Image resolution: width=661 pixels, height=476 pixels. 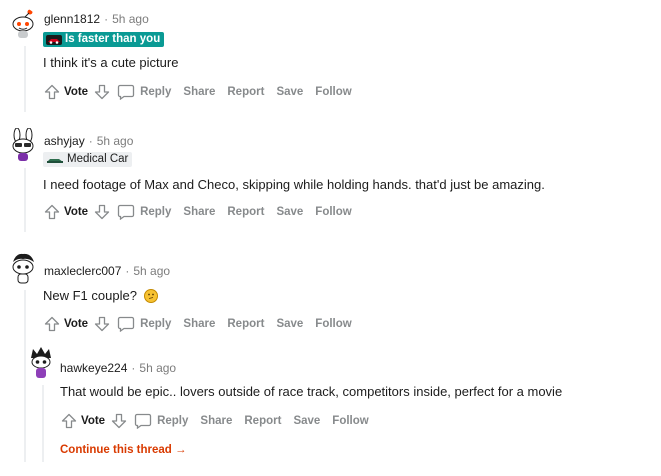 I want to click on user-flair: Is faster than you, so click(x=104, y=39).